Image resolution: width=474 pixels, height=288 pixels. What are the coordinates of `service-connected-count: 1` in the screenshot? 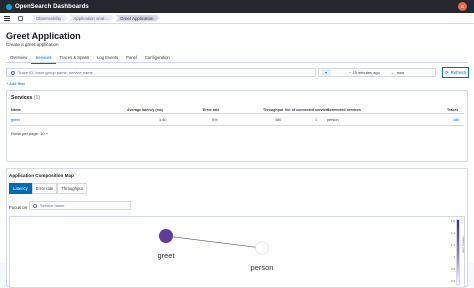 It's located at (316, 120).